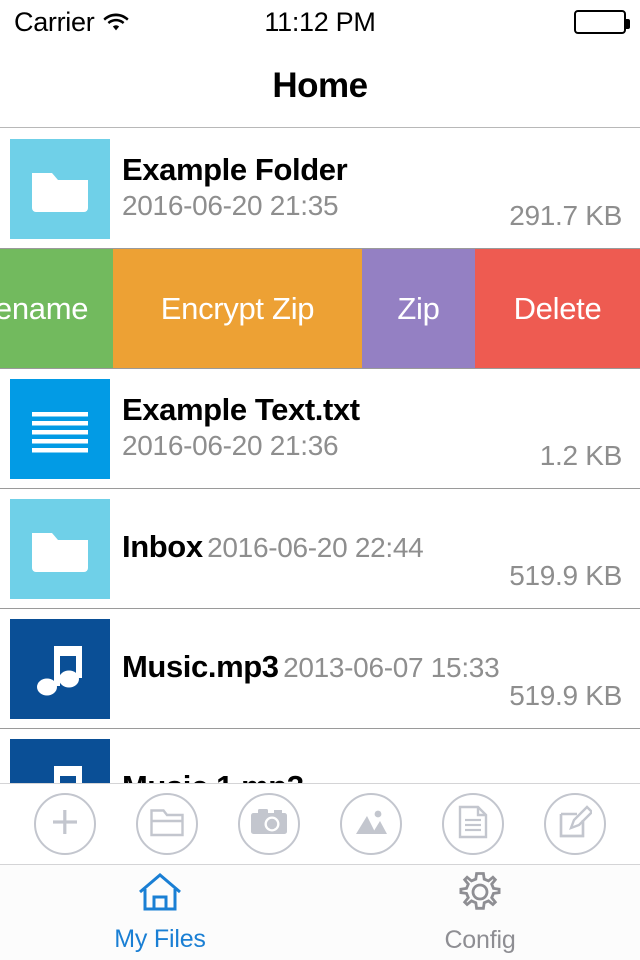  Describe the element at coordinates (315, 187) in the screenshot. I see `list-item-text: Example Folder 2016-06-20 21:35` at that location.